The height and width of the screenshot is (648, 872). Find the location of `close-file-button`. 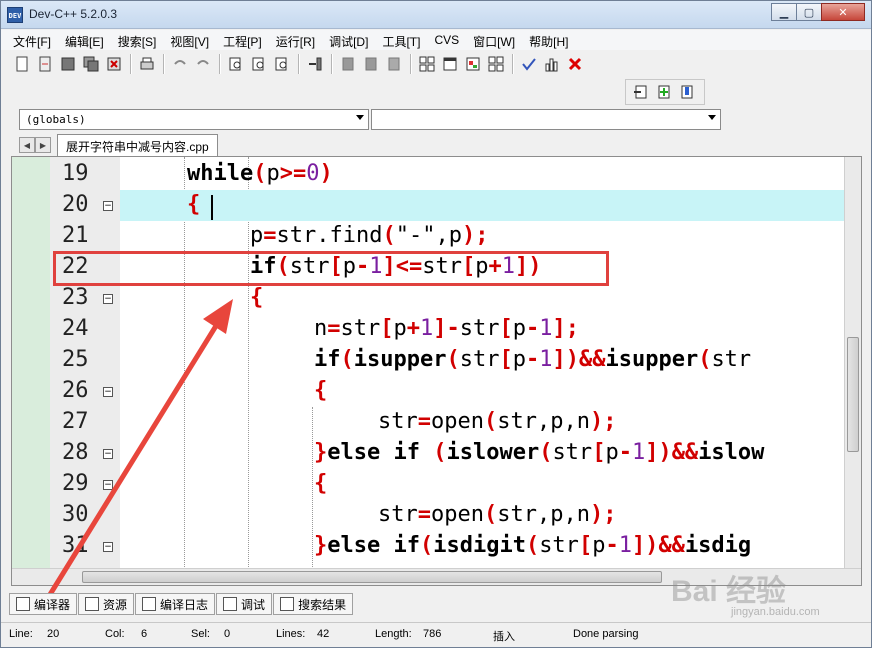

close-file-button is located at coordinates (114, 64).